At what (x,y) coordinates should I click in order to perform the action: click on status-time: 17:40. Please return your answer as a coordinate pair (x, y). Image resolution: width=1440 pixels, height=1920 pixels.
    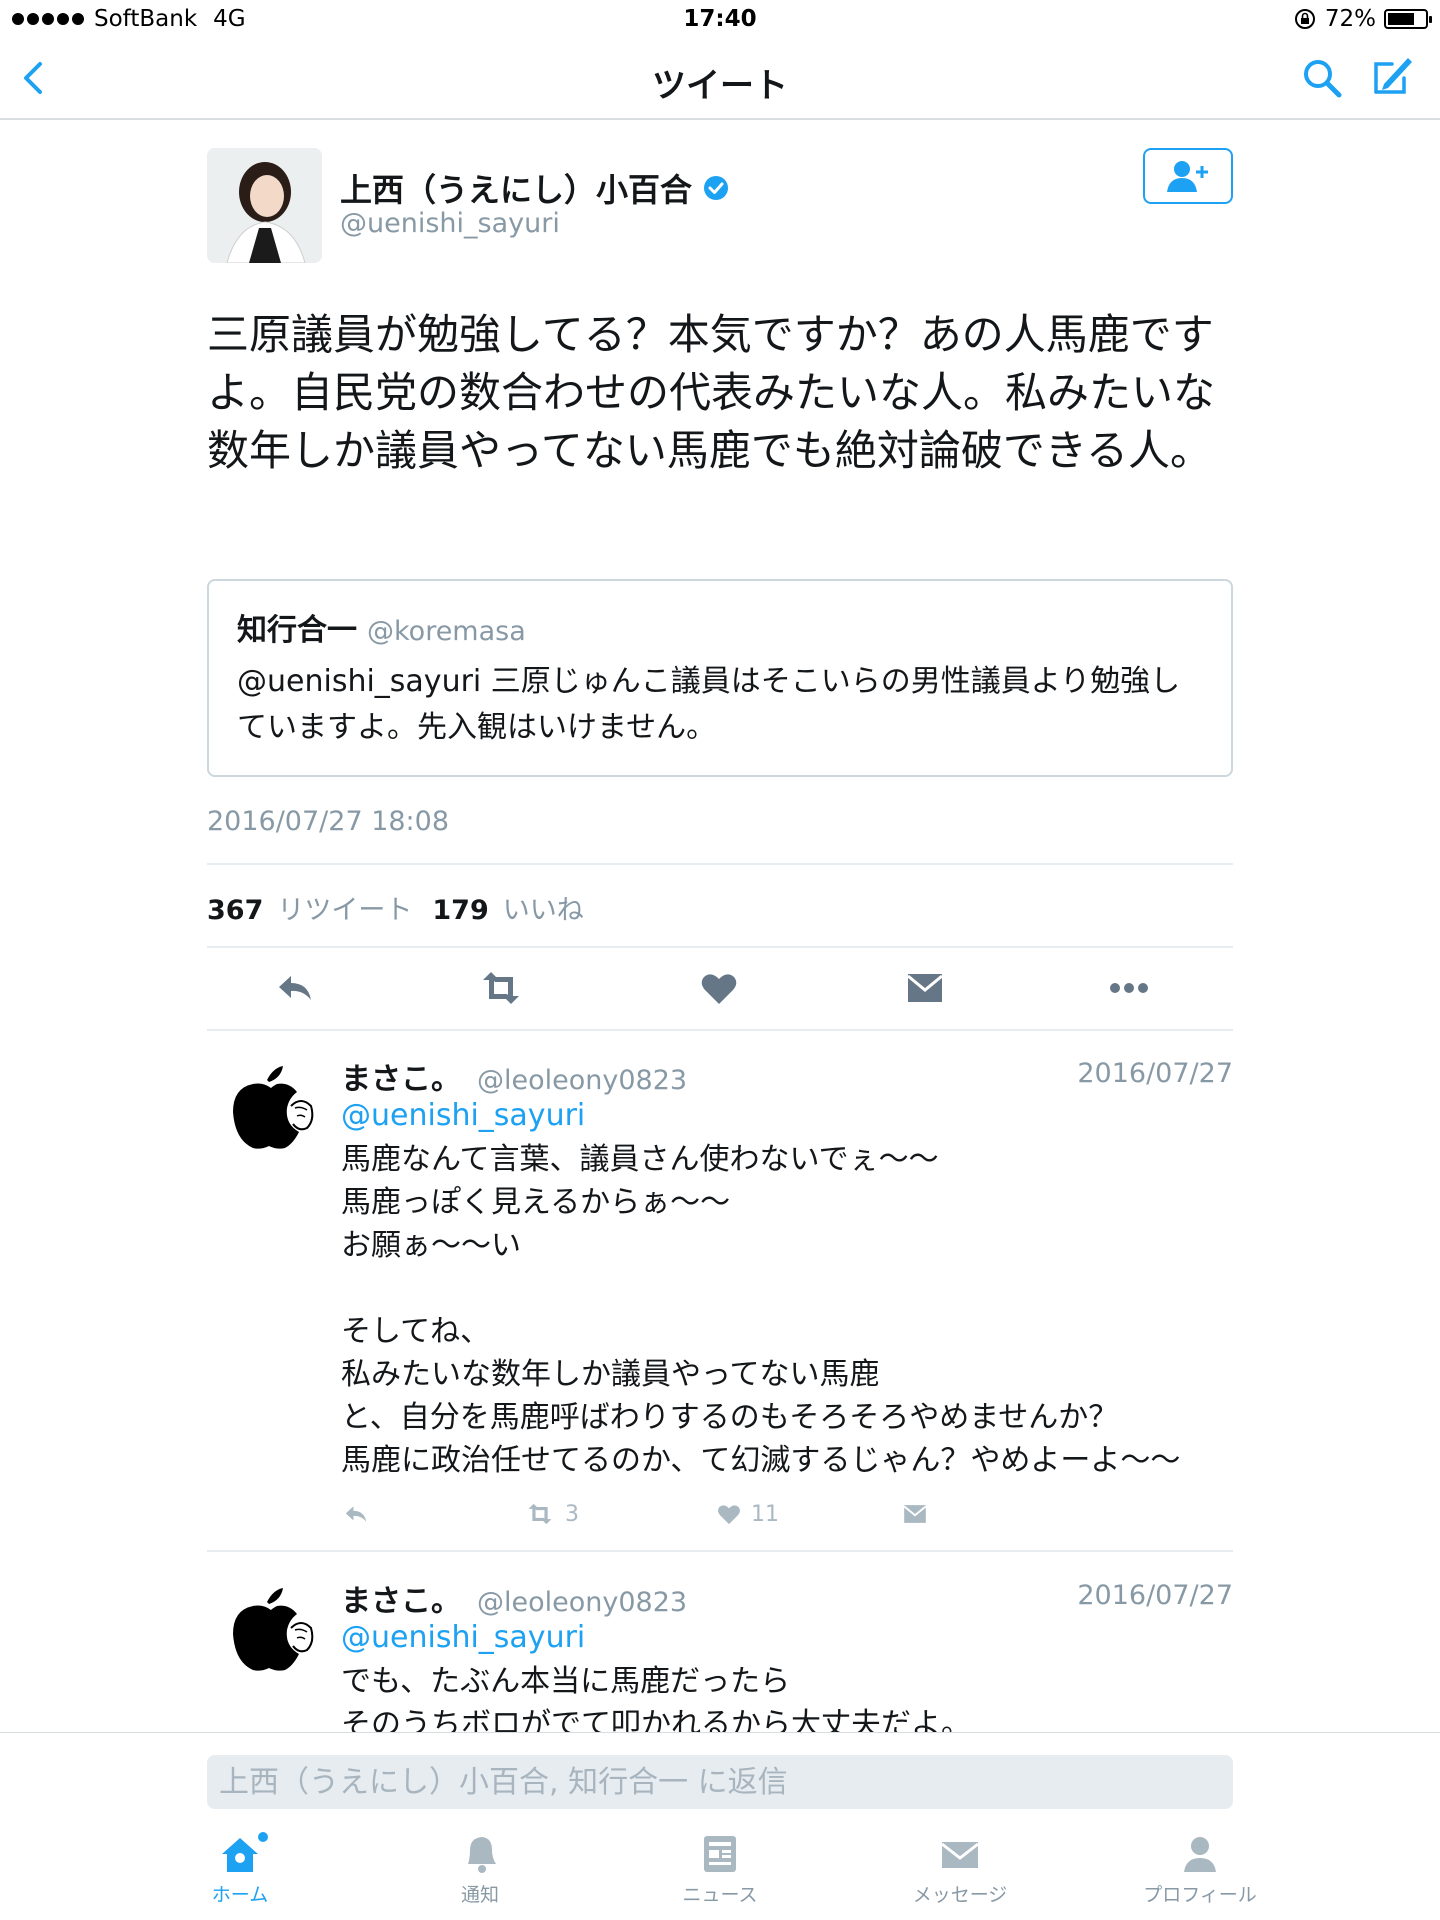
    Looking at the image, I should click on (720, 19).